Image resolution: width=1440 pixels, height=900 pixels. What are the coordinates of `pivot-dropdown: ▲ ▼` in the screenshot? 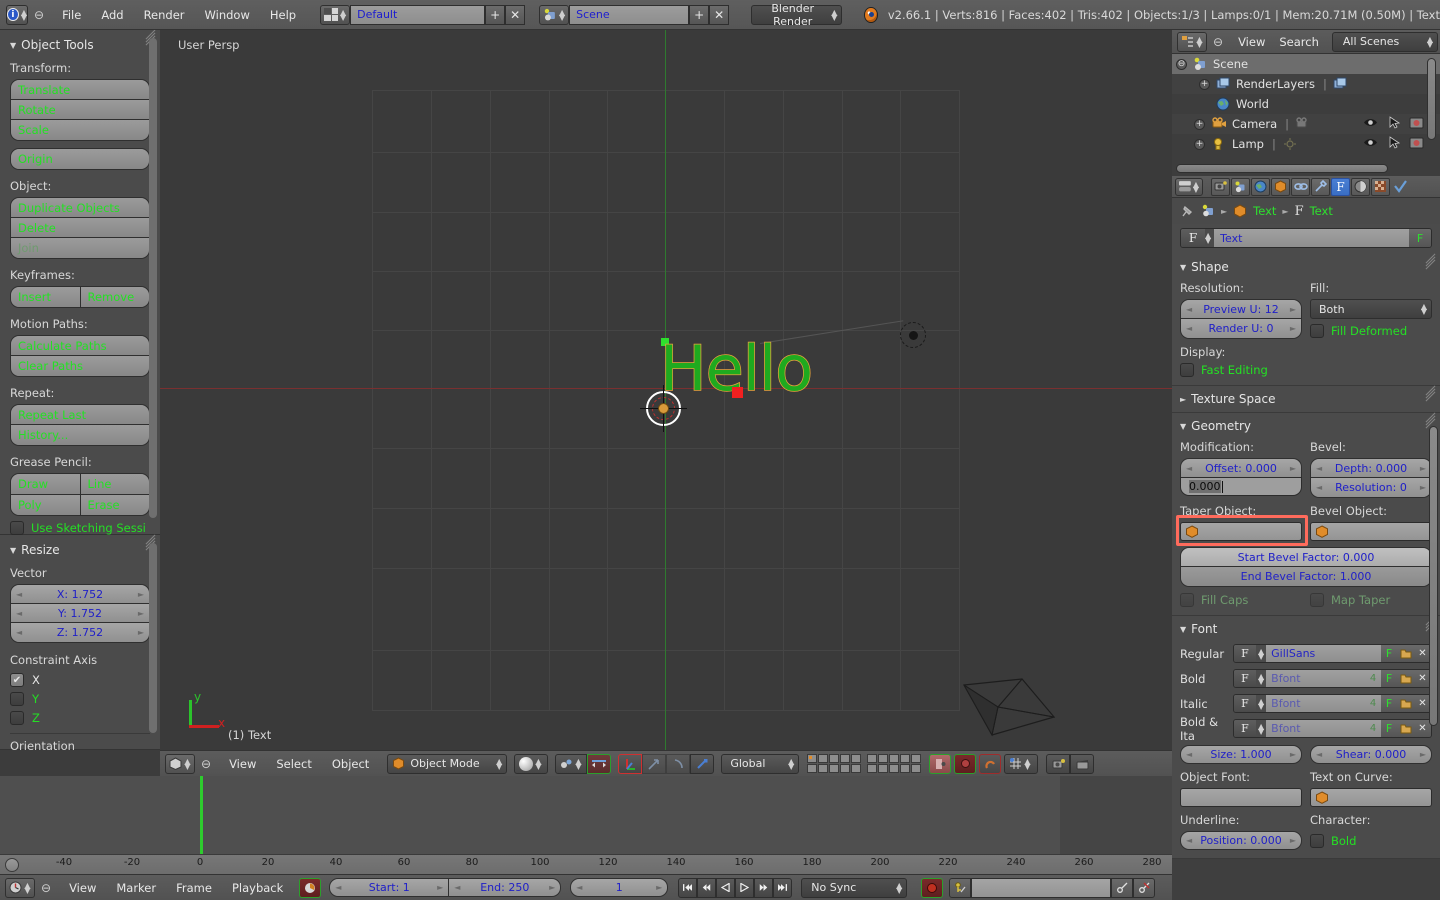 It's located at (571, 763).